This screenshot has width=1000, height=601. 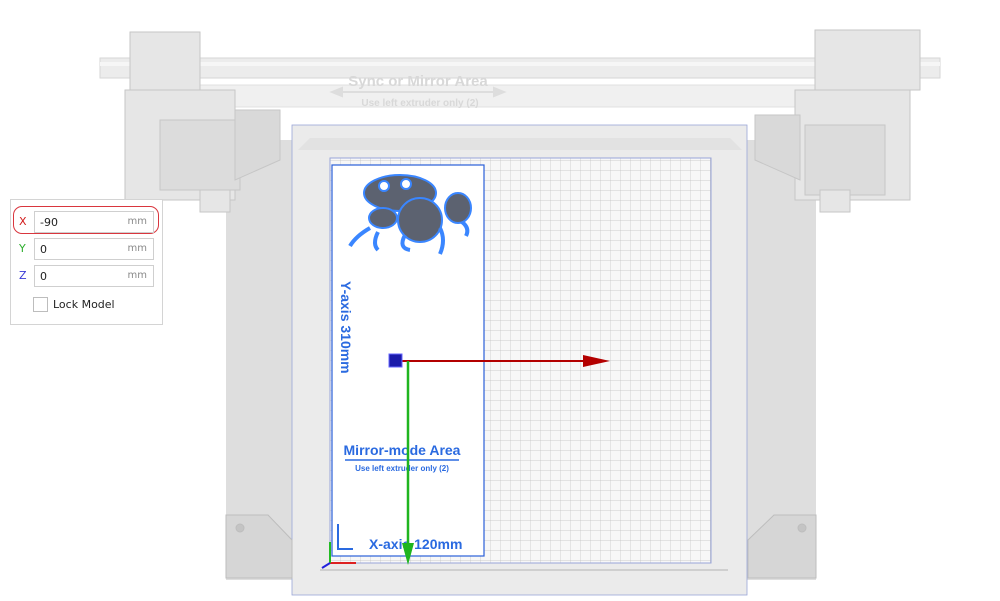 What do you see at coordinates (418, 81) in the screenshot?
I see `mirror-area-banner-title: Sync or Mirror Area` at bounding box center [418, 81].